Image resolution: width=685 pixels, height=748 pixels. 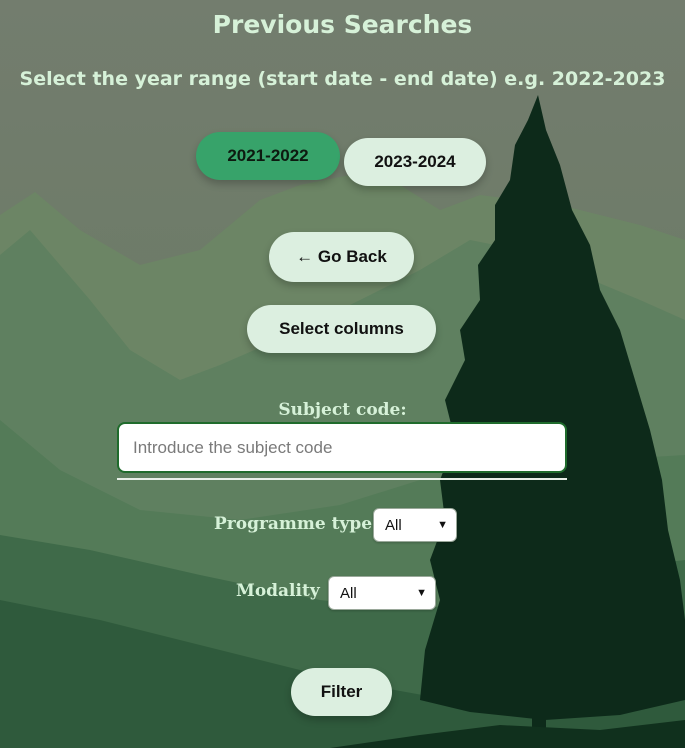 I want to click on year-button-2021-2022: 2021-2022, so click(x=268, y=156).